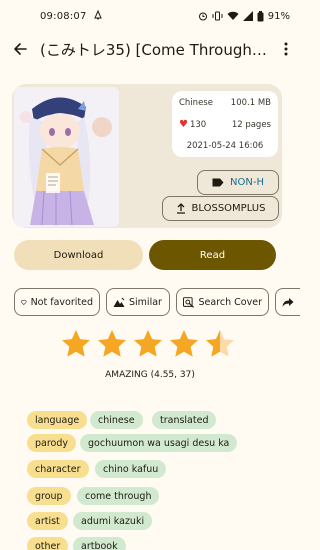  Describe the element at coordinates (198, 125) in the screenshot. I see `favorite-count-value: 130` at that location.